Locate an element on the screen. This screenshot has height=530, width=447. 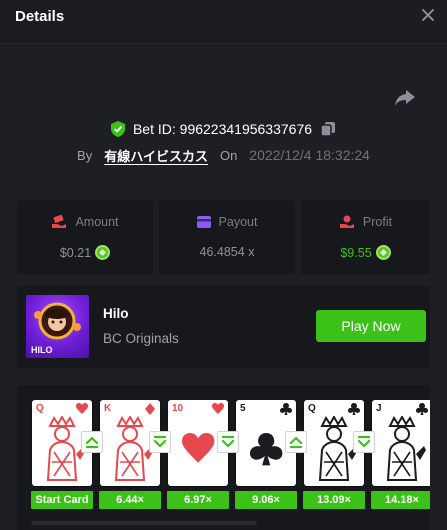
bet-id-row: Bet ID: 99622341956337676 is located at coordinates (223, 129).